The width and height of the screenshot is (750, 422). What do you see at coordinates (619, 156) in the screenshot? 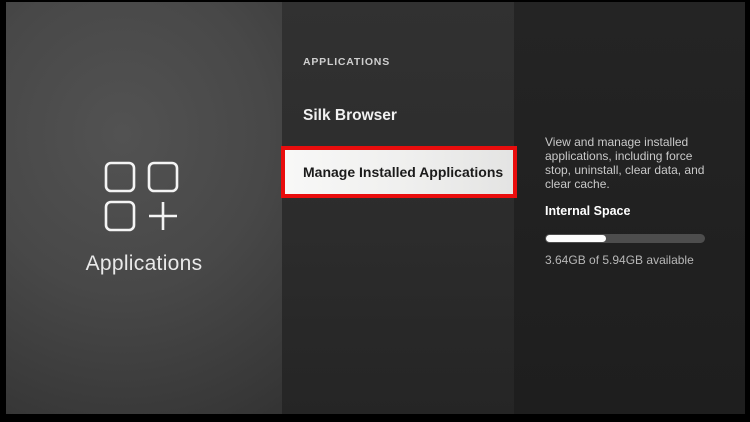
I see `description-line: applications, including force` at bounding box center [619, 156].